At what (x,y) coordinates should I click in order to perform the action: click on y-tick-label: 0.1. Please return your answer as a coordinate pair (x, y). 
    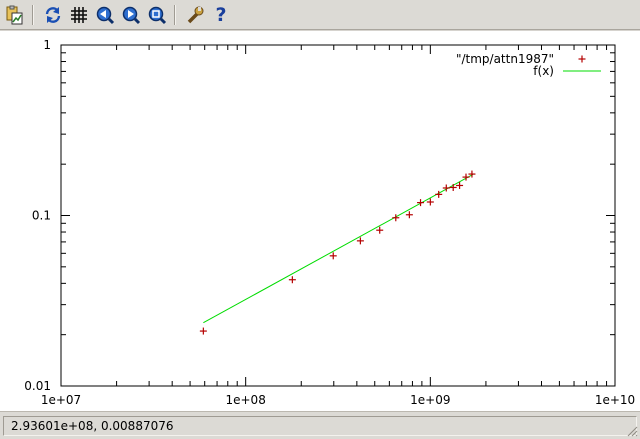
    Looking at the image, I should click on (41, 216).